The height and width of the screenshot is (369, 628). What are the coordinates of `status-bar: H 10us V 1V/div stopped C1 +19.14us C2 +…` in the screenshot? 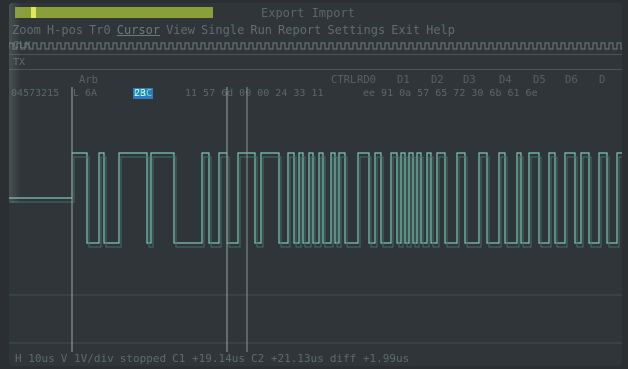 It's located at (315, 359).